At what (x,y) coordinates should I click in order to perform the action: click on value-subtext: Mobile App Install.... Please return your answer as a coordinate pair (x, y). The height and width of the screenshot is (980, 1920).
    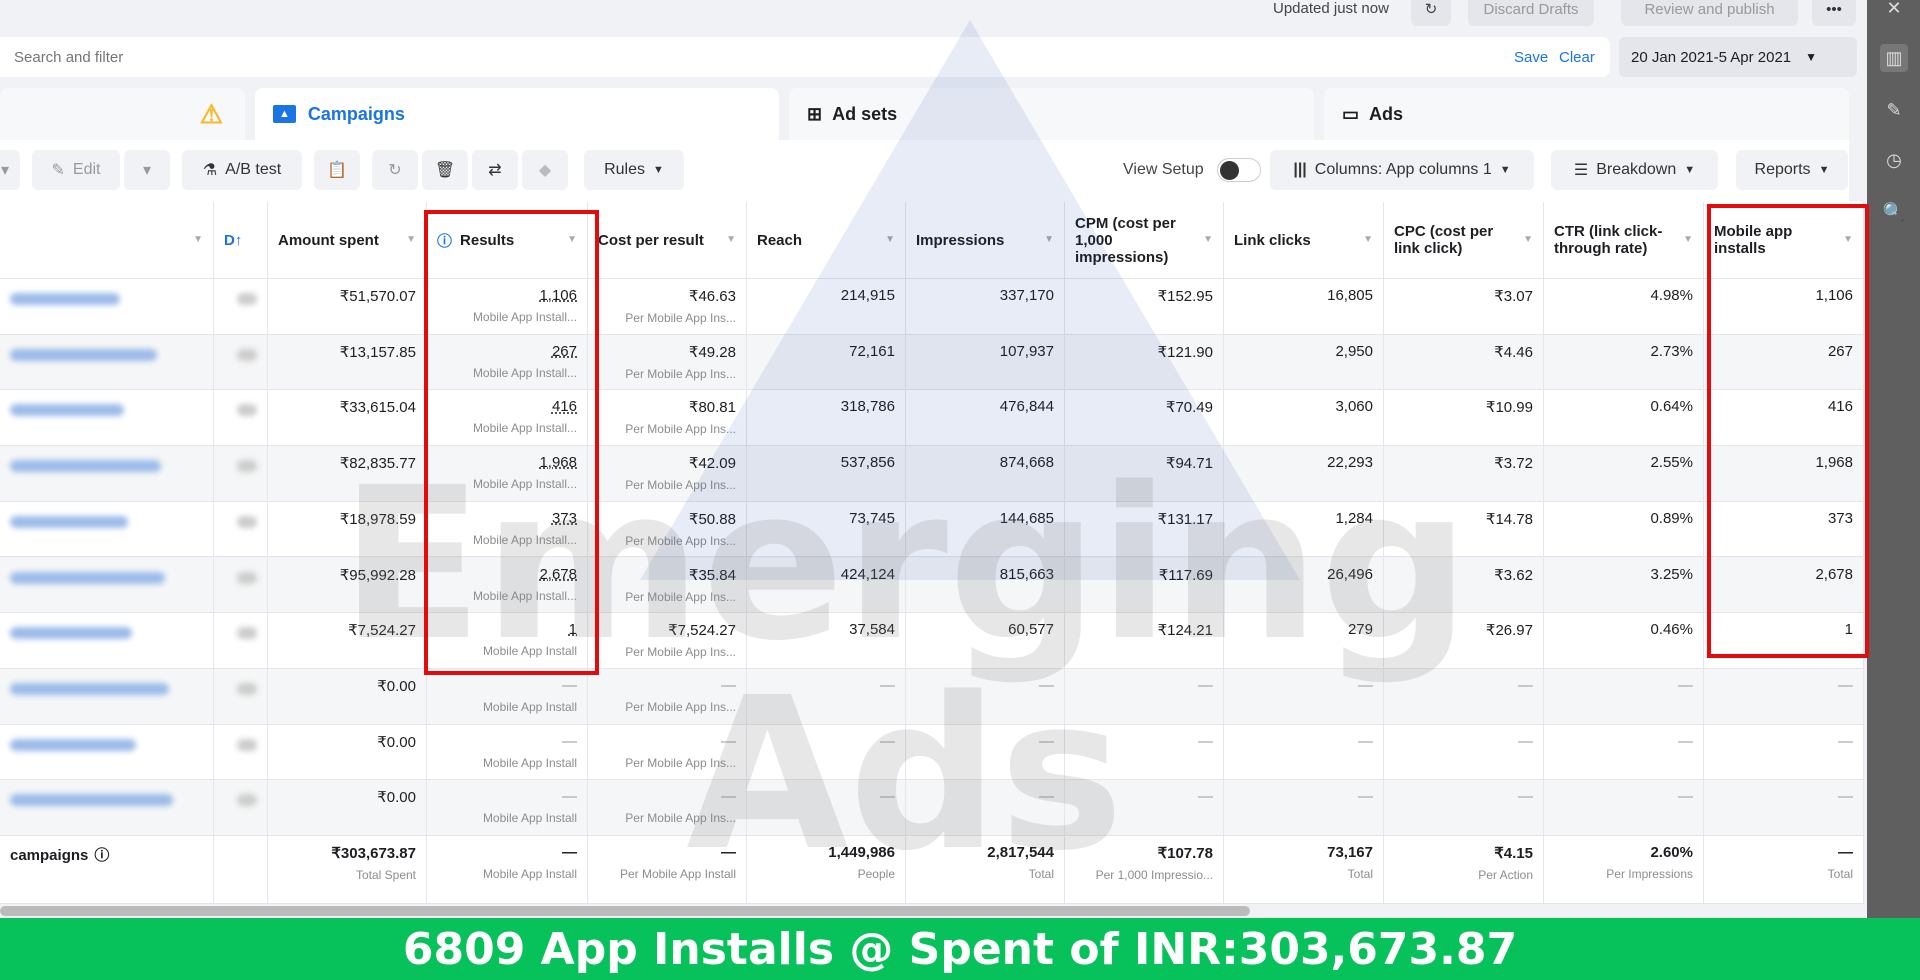
    Looking at the image, I should click on (524, 317).